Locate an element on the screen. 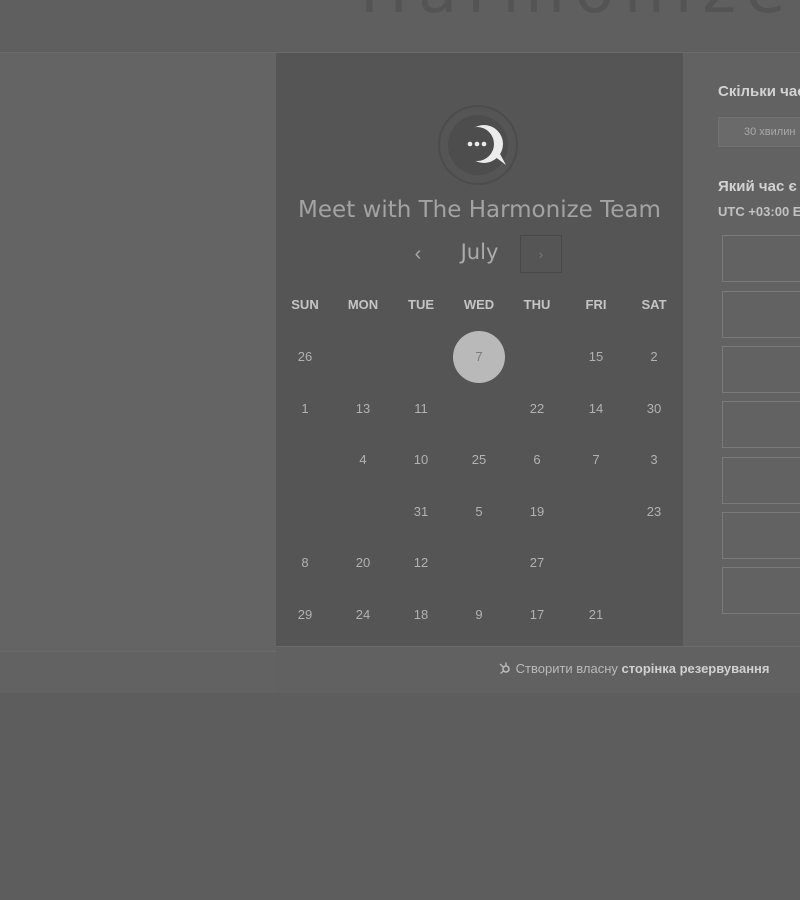 The height and width of the screenshot is (900, 800). calendar-day: 3 is located at coordinates (654, 460).